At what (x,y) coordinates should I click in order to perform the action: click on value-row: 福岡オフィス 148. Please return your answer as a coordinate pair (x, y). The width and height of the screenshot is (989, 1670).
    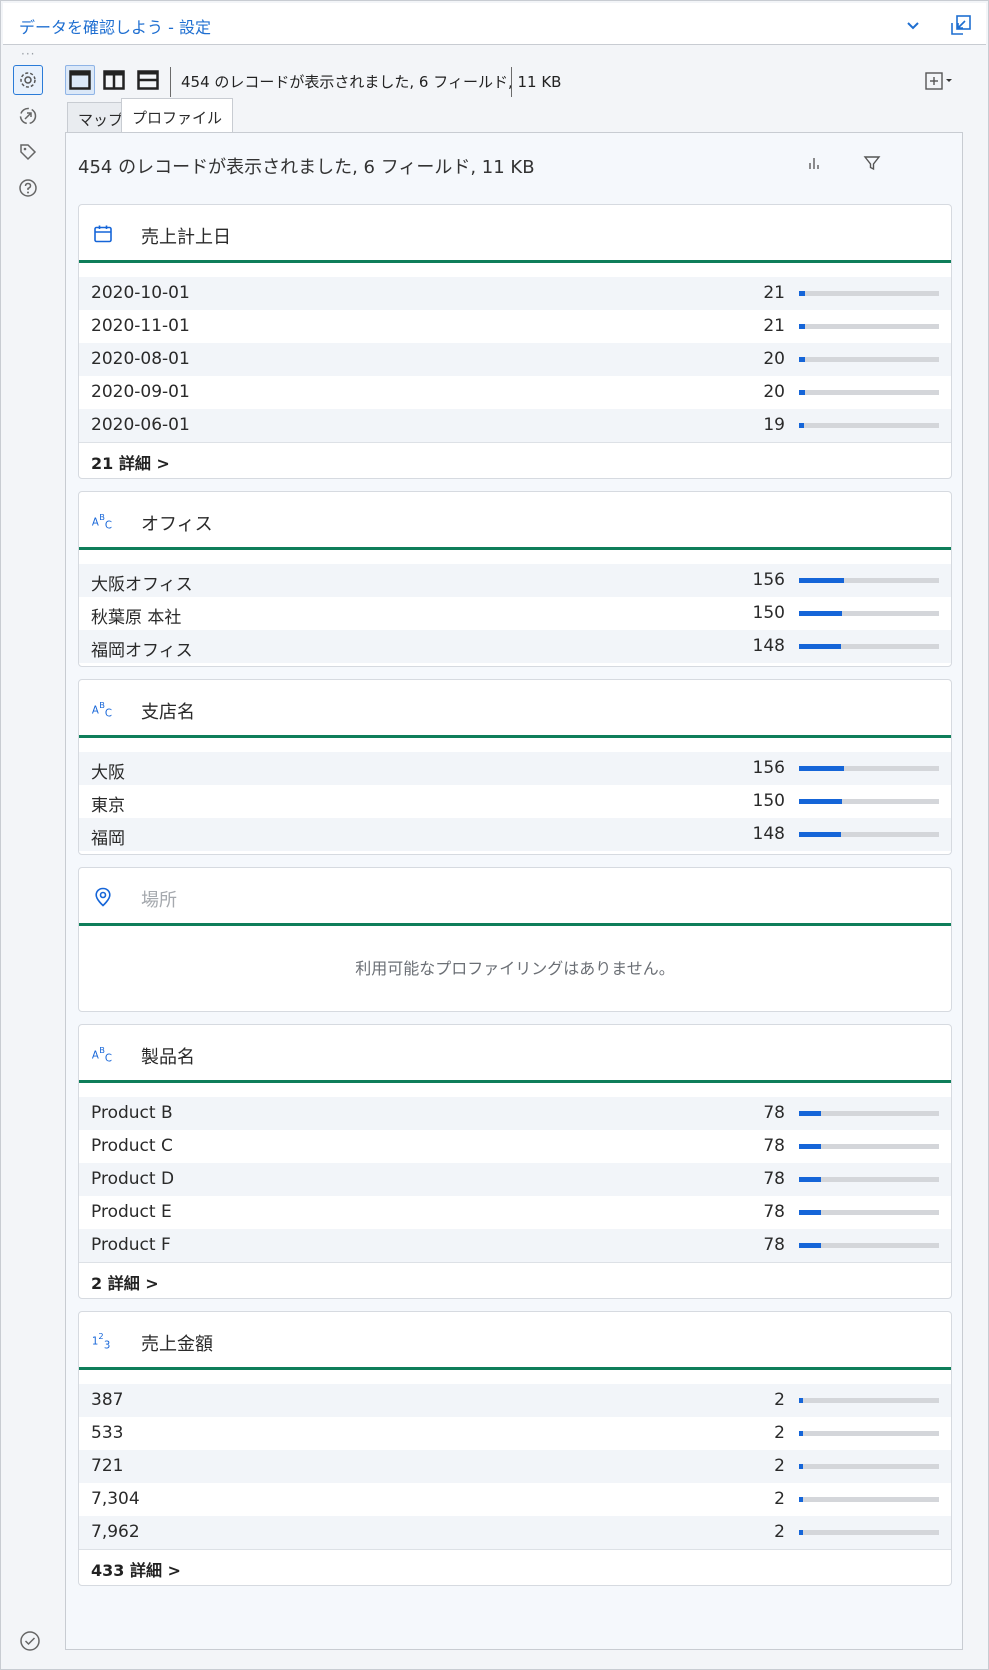
    Looking at the image, I should click on (515, 646).